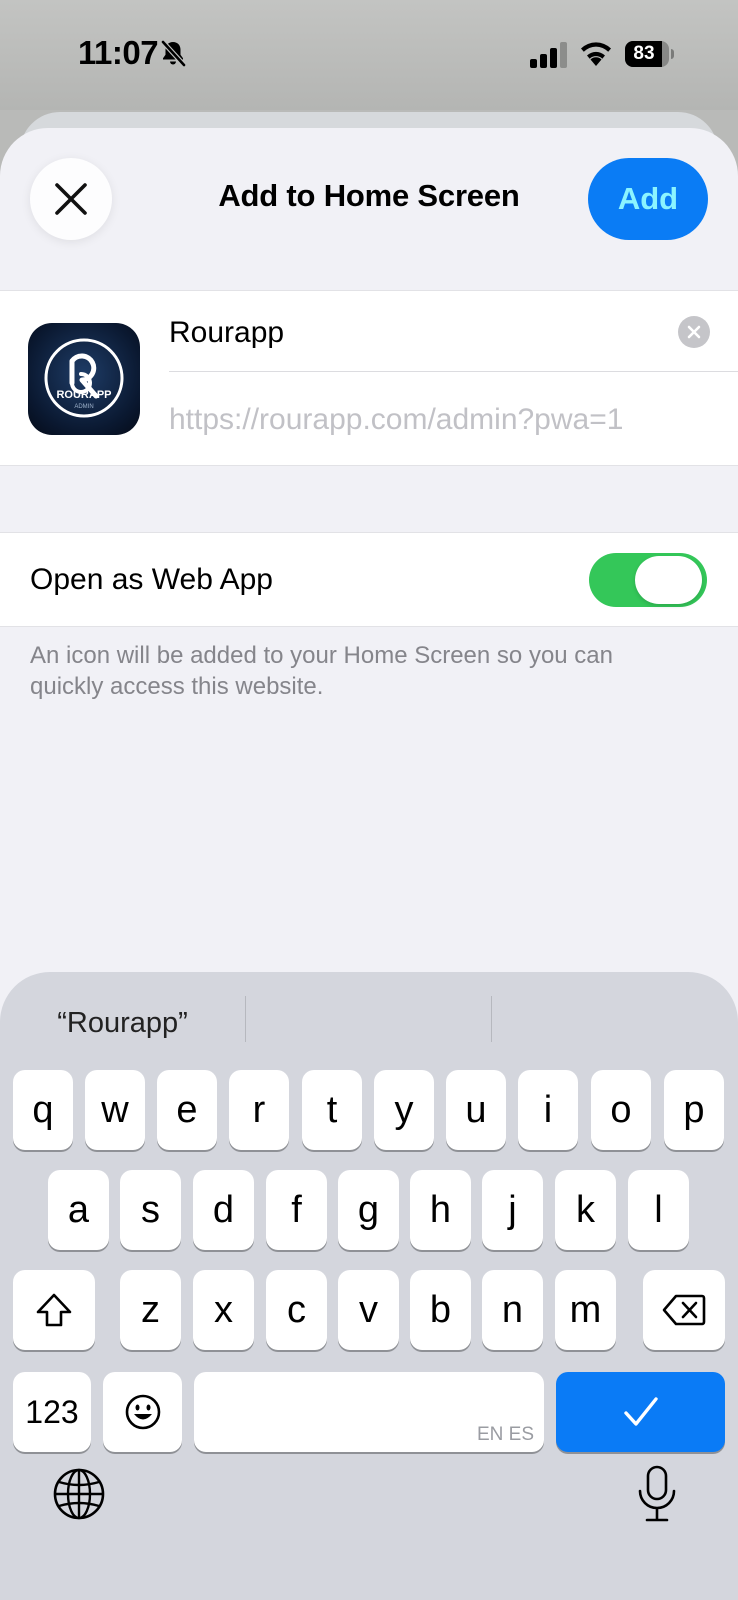 The width and height of the screenshot is (738, 1600). Describe the element at coordinates (78, 1210) in the screenshot. I see `key-a: a` at that location.